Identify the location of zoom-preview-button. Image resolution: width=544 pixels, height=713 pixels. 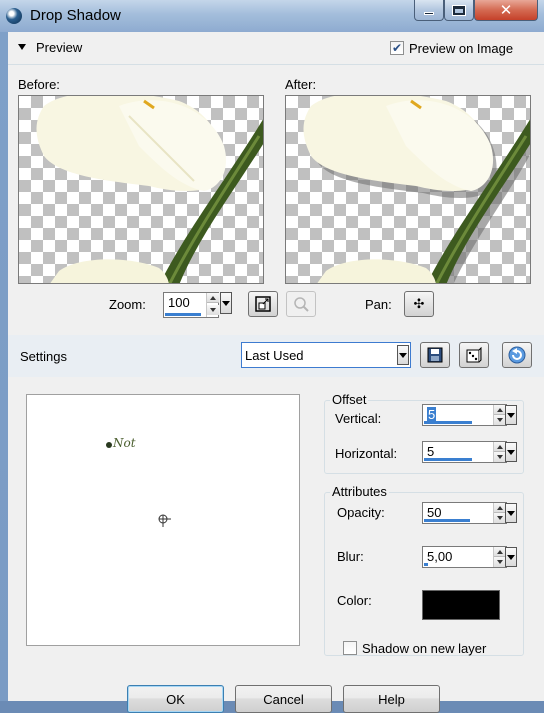
(301, 304).